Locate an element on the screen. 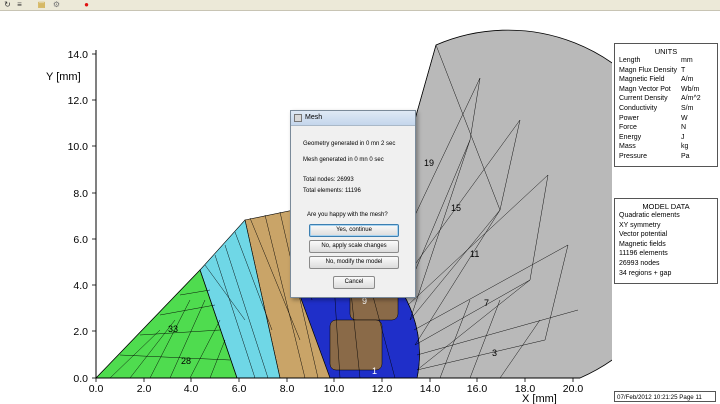 Image resolution: width=720 pixels, height=404 pixels. x-tick-label: 14.0 is located at coordinates (430, 389).